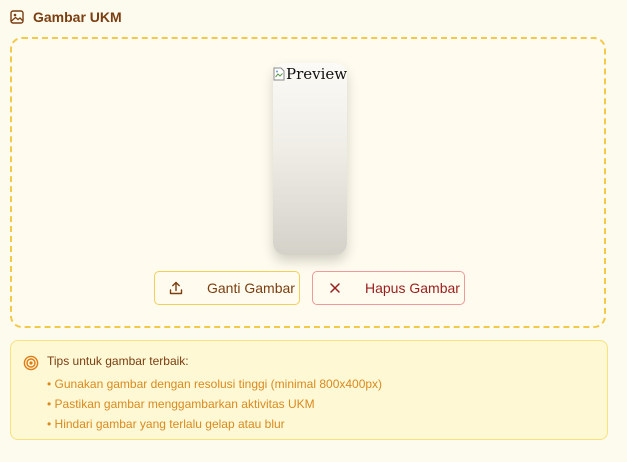 The width and height of the screenshot is (627, 462). I want to click on section-title: Gambar UKM, so click(77, 17).